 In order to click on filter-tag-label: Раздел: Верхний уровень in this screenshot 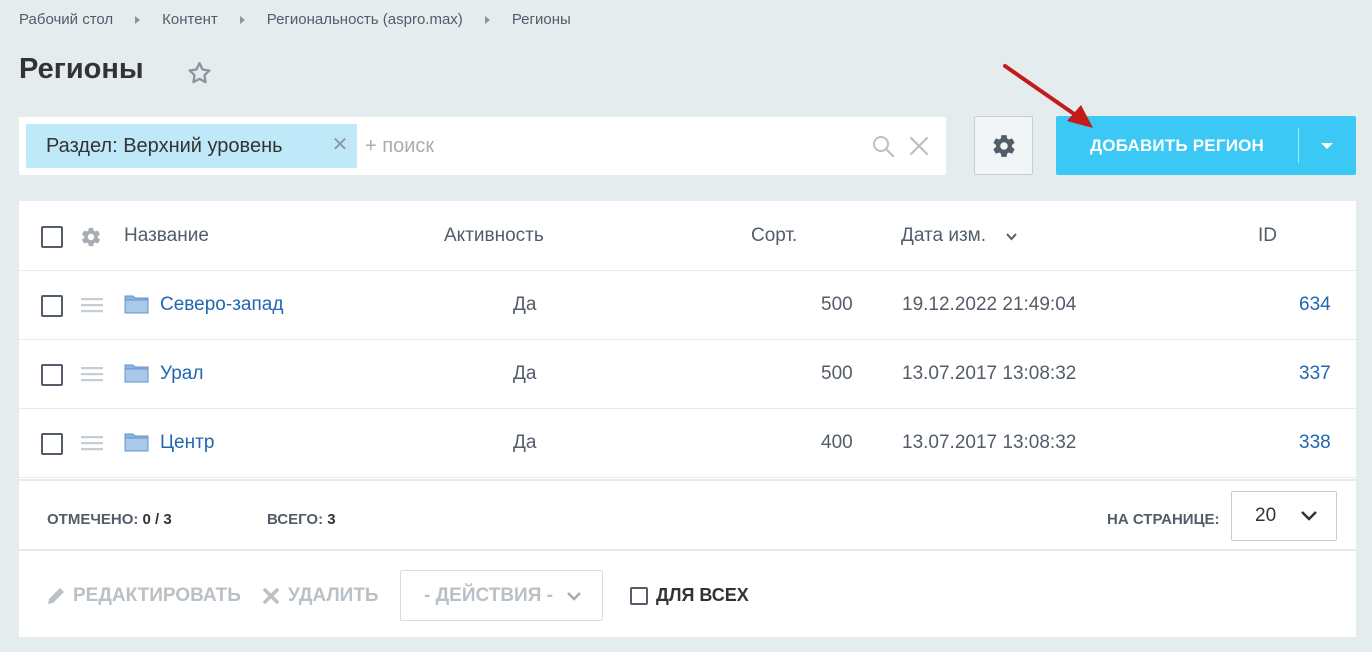, I will do `click(164, 145)`.